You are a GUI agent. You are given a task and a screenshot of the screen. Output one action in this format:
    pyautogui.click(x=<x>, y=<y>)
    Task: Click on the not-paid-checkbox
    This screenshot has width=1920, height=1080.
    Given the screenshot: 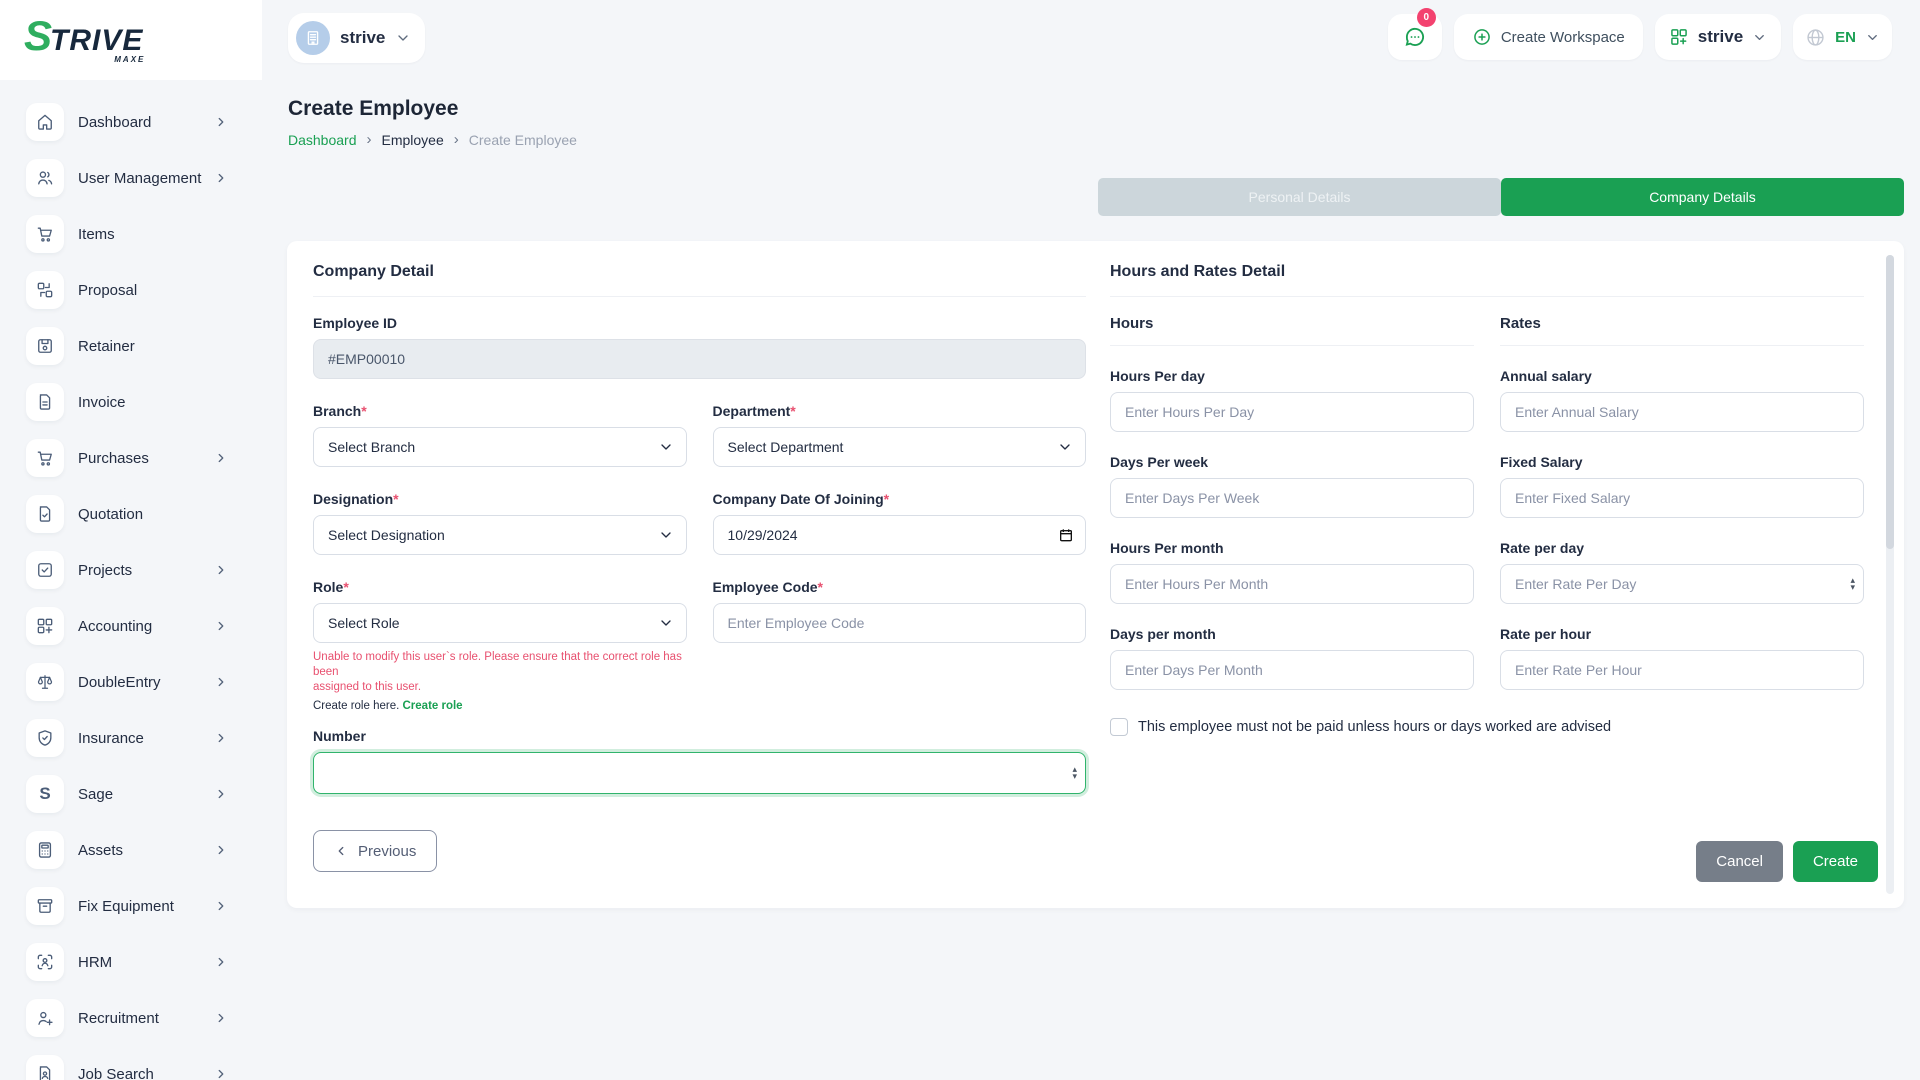 What is the action you would take?
    pyautogui.click(x=1119, y=727)
    